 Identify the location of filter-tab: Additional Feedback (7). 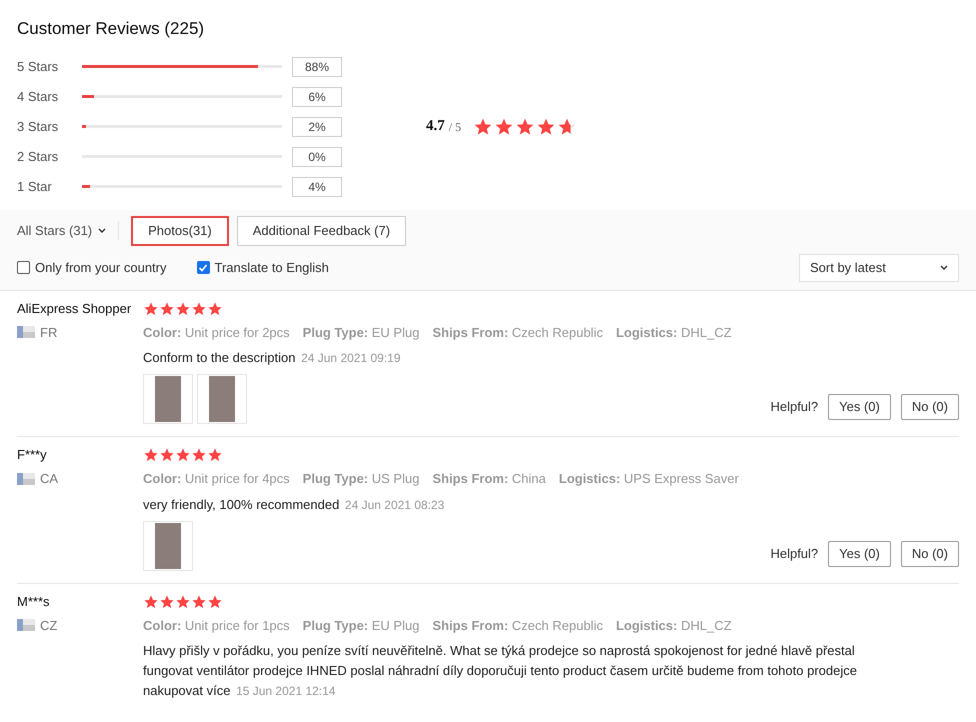
(321, 231).